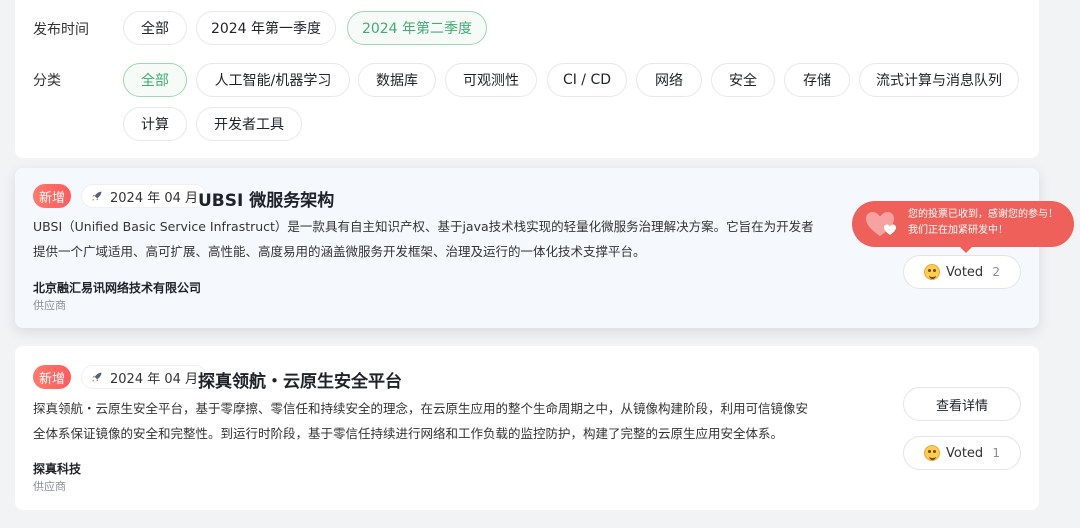  I want to click on category-chip-all: 全部, so click(155, 80).